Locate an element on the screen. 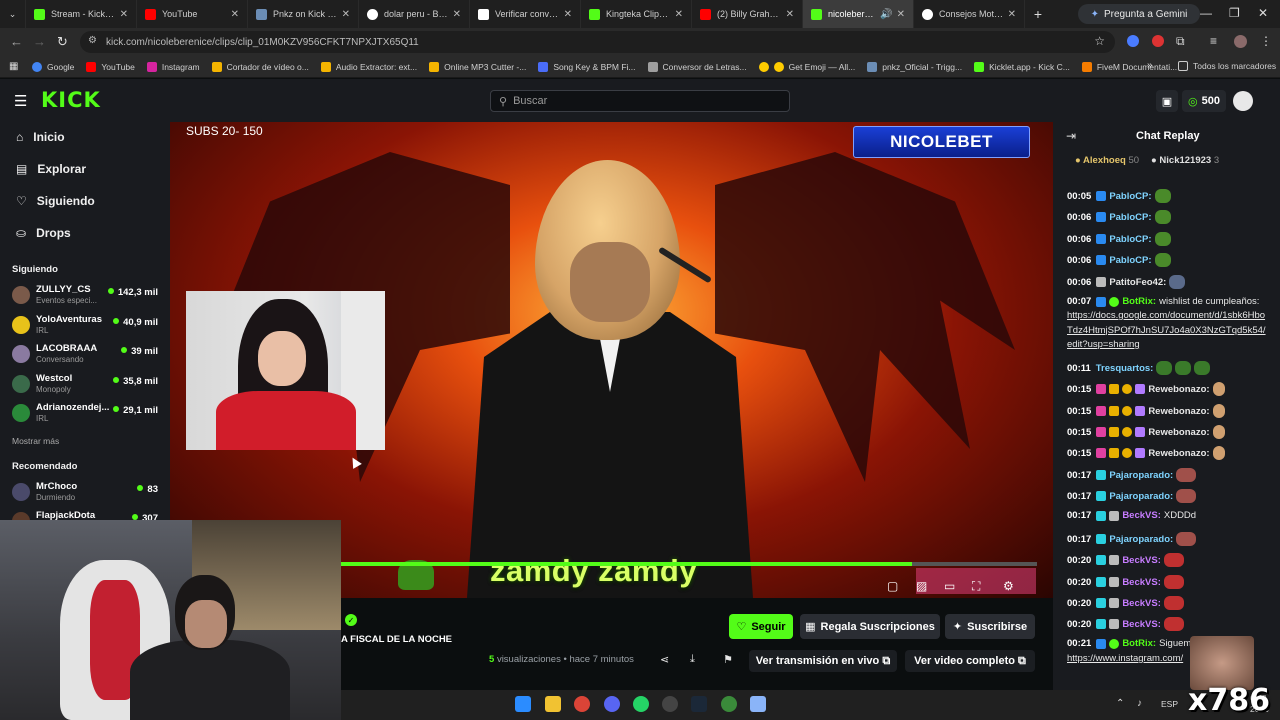 The image size is (1280, 720). back-icon: ← is located at coordinates (16, 41).